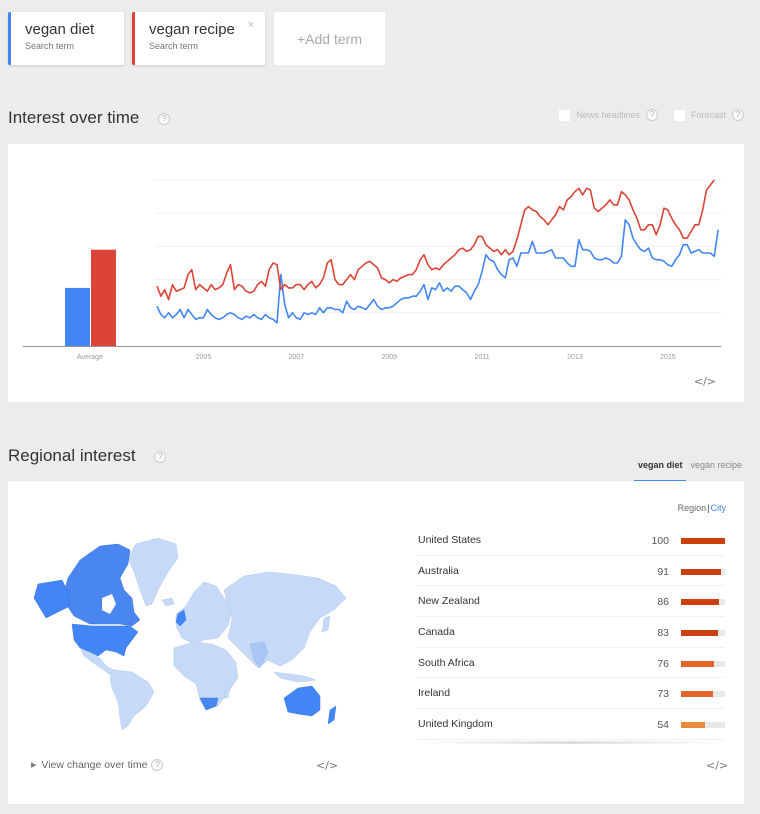  I want to click on region-name: Australia, so click(438, 570).